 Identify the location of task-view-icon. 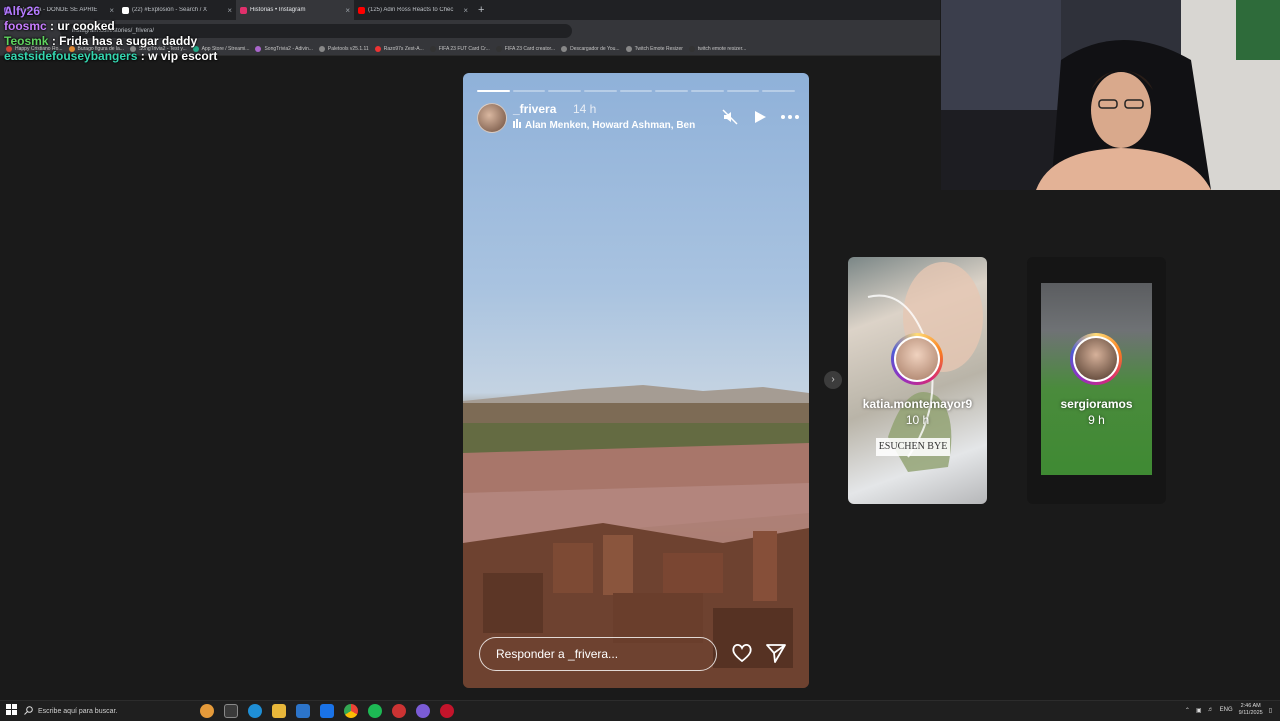
(231, 711).